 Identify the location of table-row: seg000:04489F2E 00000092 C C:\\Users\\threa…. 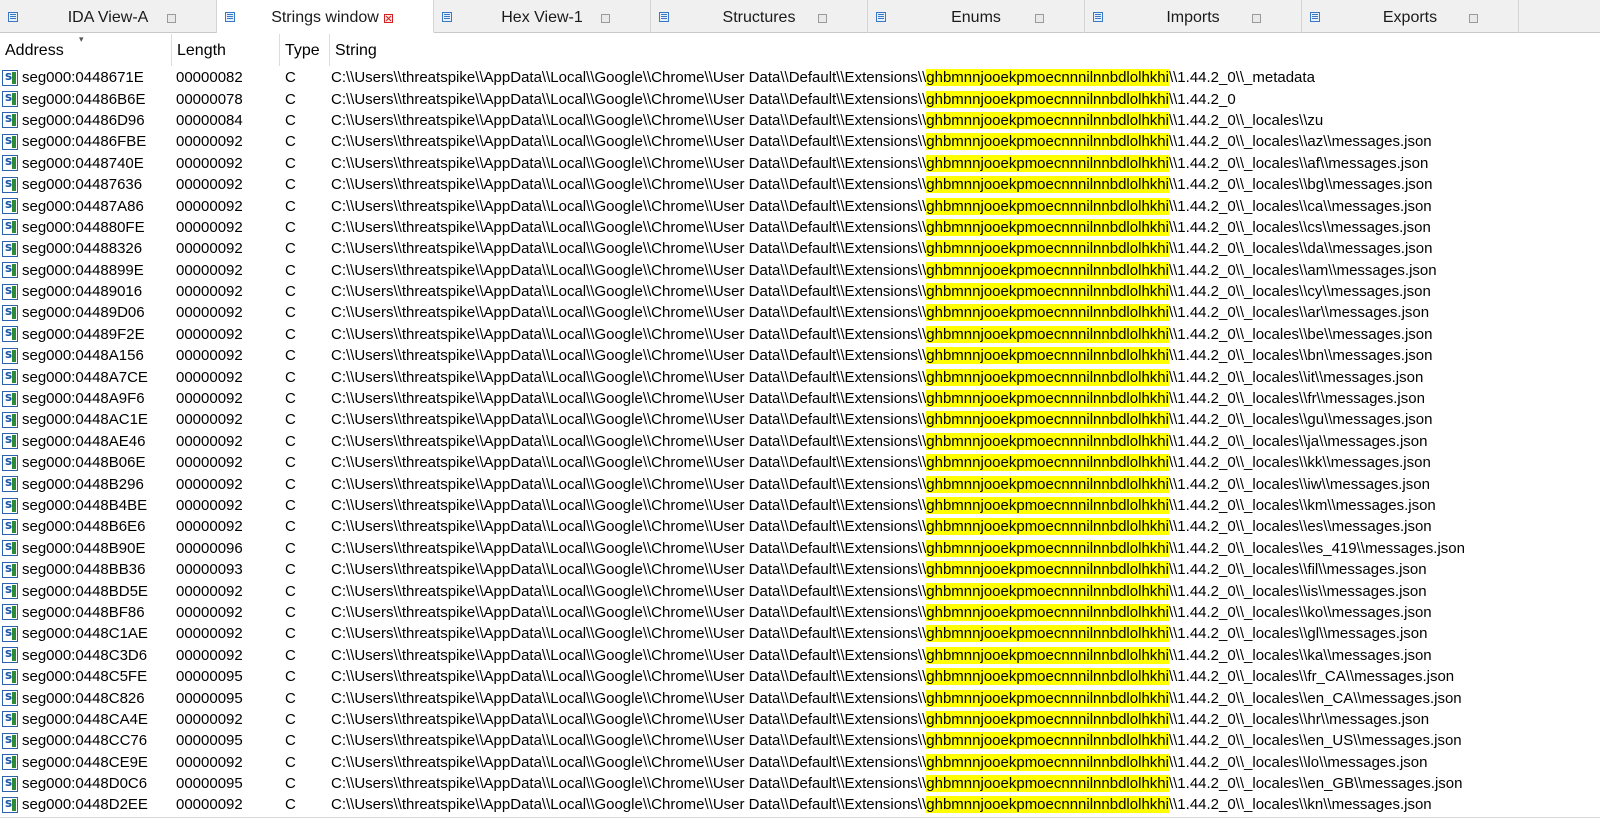
(800, 334).